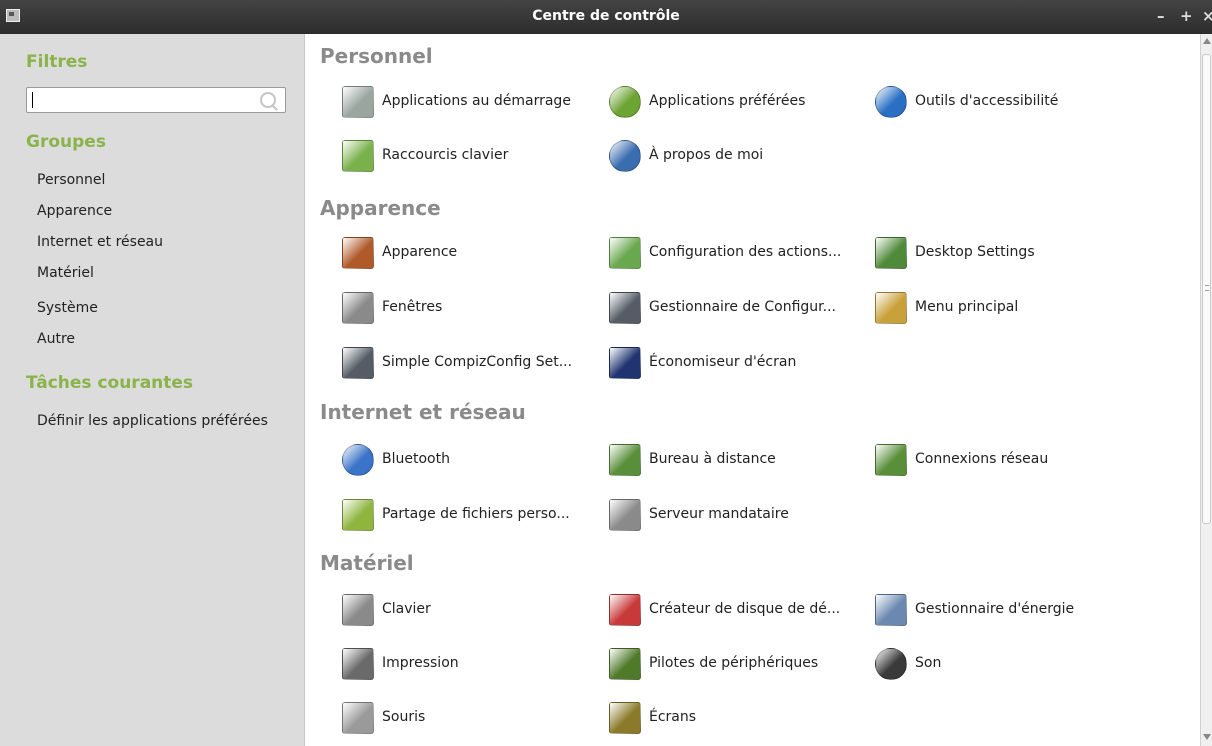 This screenshot has width=1212, height=746. Describe the element at coordinates (420, 252) in the screenshot. I see `item-label: Apparence` at that location.